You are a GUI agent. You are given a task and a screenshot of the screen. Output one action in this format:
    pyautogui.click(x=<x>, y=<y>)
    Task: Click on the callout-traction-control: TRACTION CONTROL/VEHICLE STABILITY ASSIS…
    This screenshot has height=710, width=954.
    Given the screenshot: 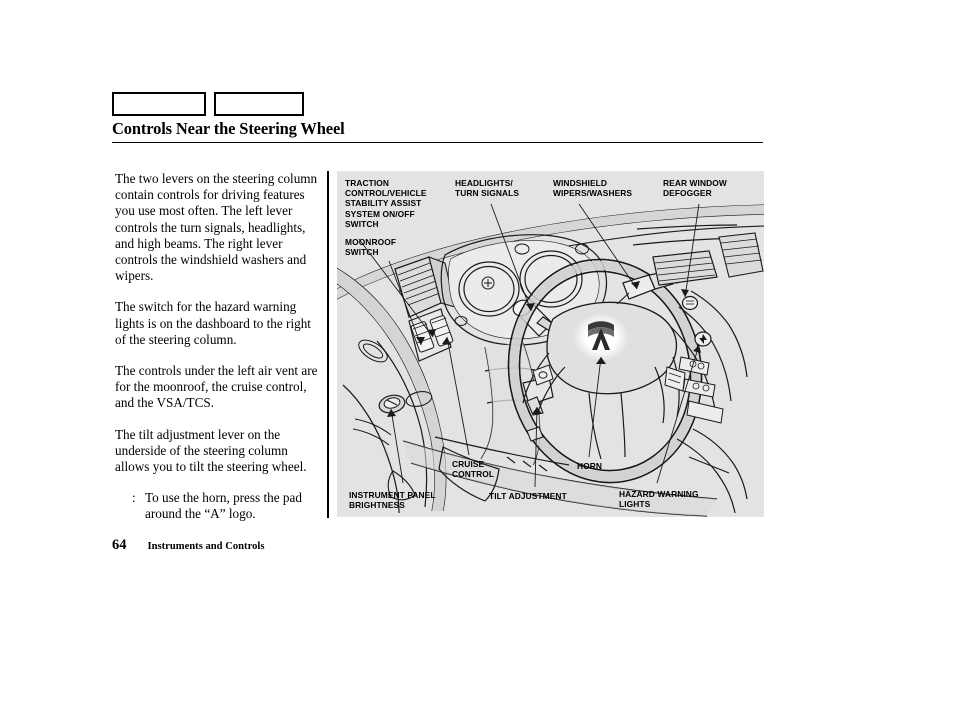 What is the action you would take?
    pyautogui.click(x=386, y=203)
    